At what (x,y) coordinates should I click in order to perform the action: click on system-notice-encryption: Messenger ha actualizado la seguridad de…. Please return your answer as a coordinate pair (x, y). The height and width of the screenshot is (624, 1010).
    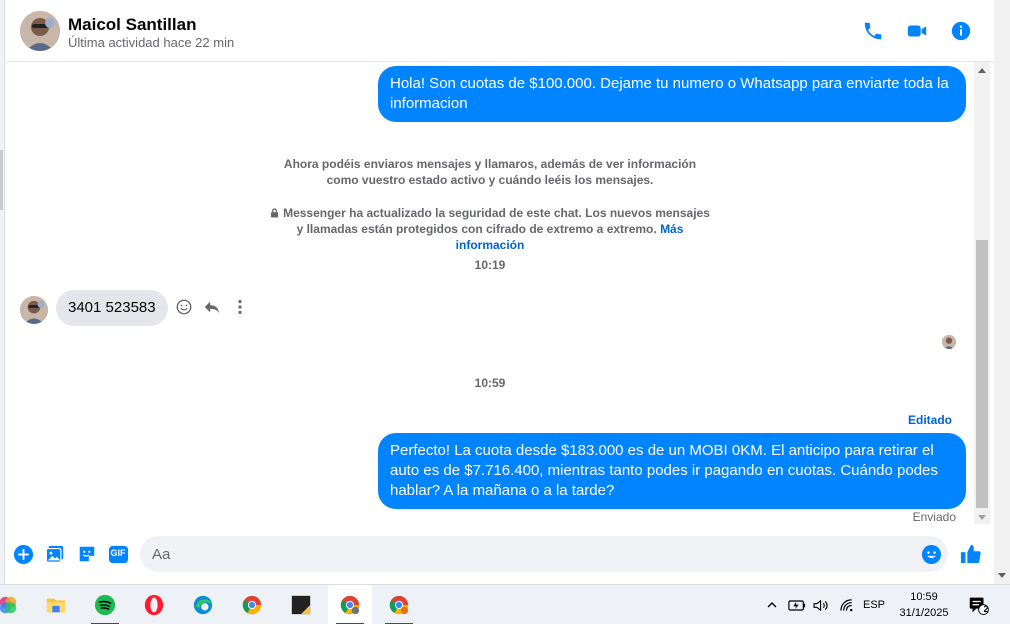
    Looking at the image, I should click on (490, 229).